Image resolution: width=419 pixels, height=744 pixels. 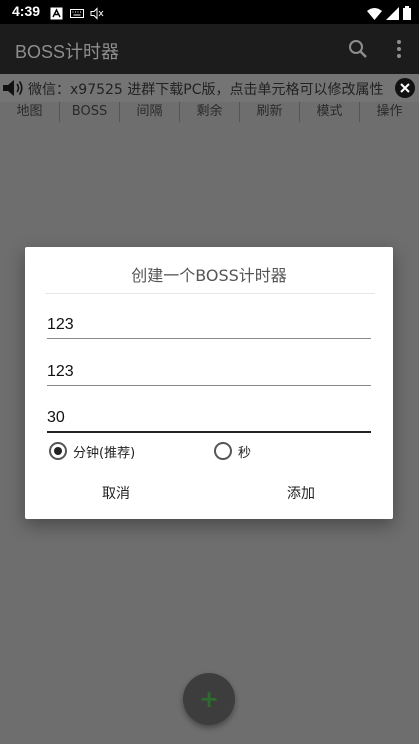 What do you see at coordinates (301, 493) in the screenshot?
I see `add-button: 添加` at bounding box center [301, 493].